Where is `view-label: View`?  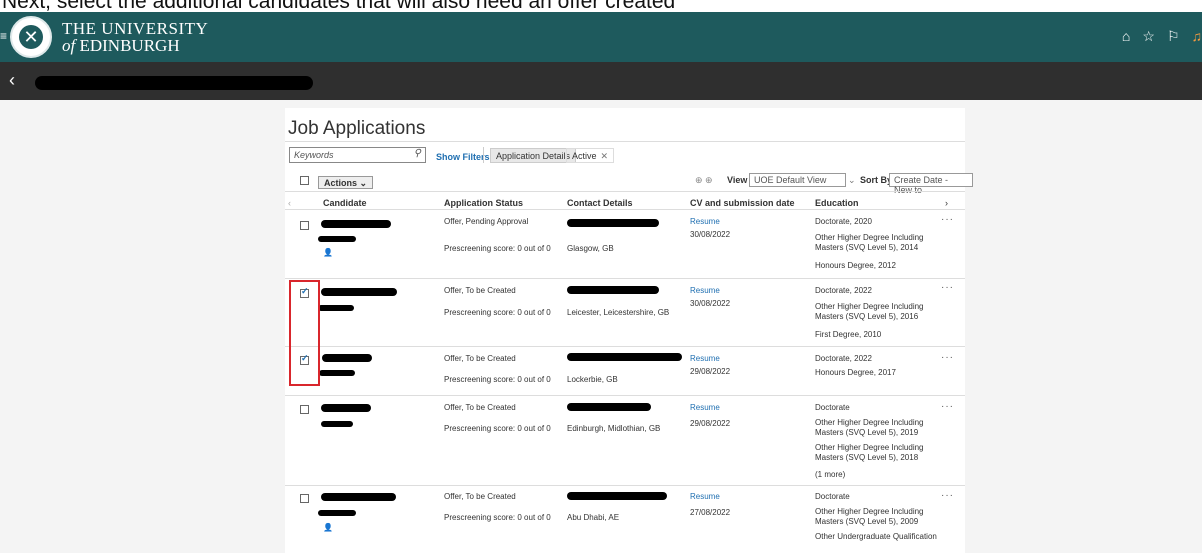 view-label: View is located at coordinates (737, 180).